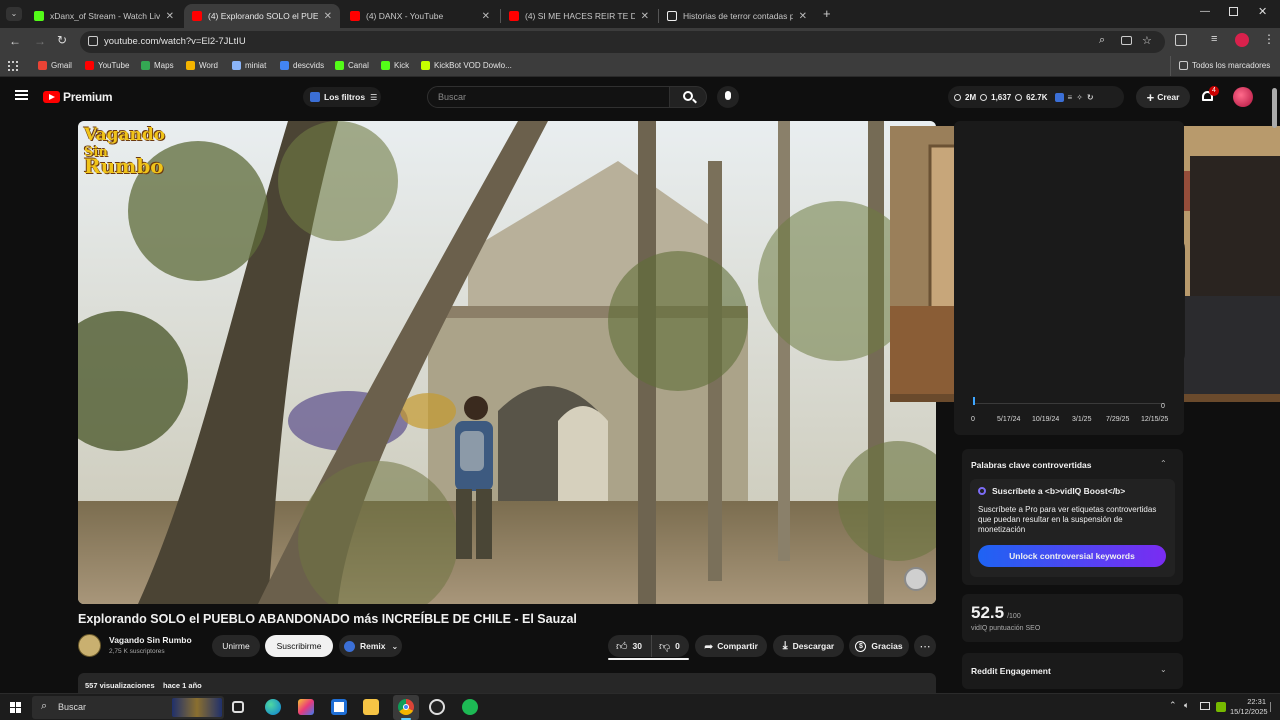 The height and width of the screenshot is (720, 1280). Describe the element at coordinates (1126, 40) in the screenshot. I see `cast-icon` at that location.